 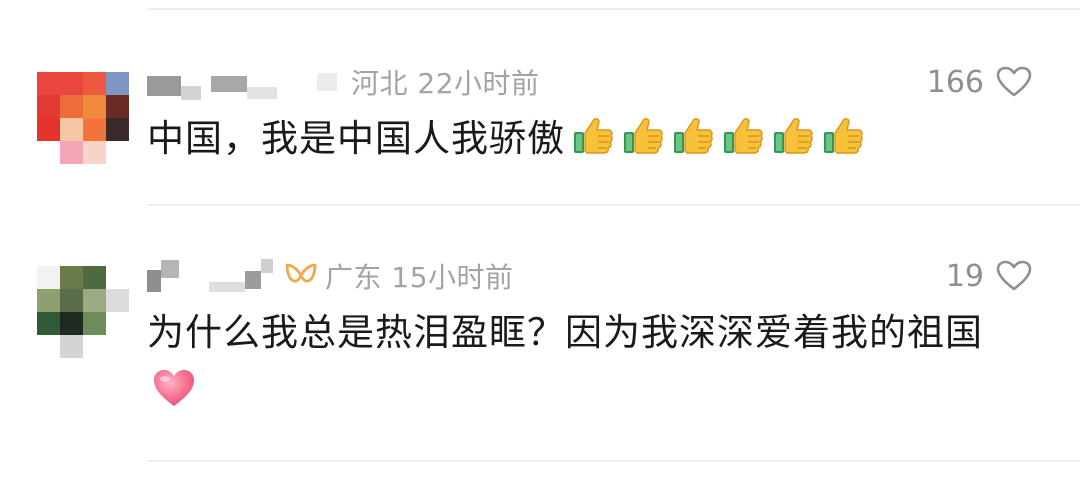 What do you see at coordinates (964, 276) in the screenshot?
I see `like-count: 19` at bounding box center [964, 276].